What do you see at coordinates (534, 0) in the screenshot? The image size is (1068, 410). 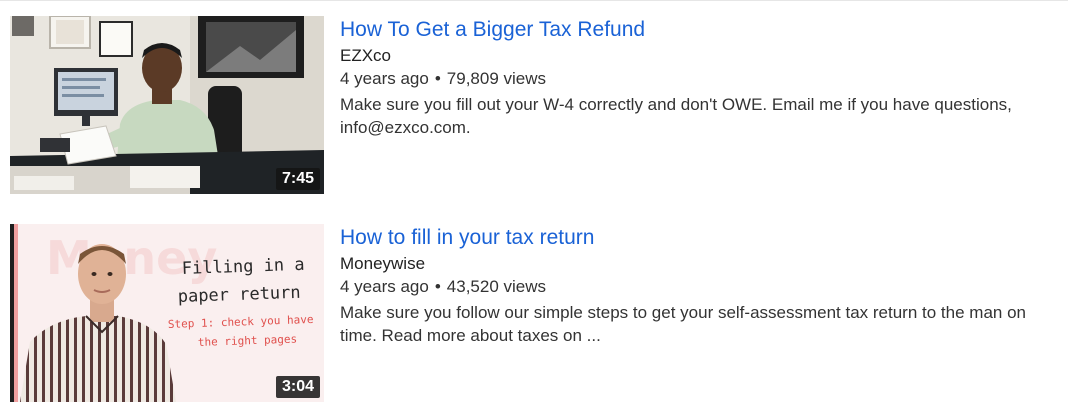 I see `top-divider` at bounding box center [534, 0].